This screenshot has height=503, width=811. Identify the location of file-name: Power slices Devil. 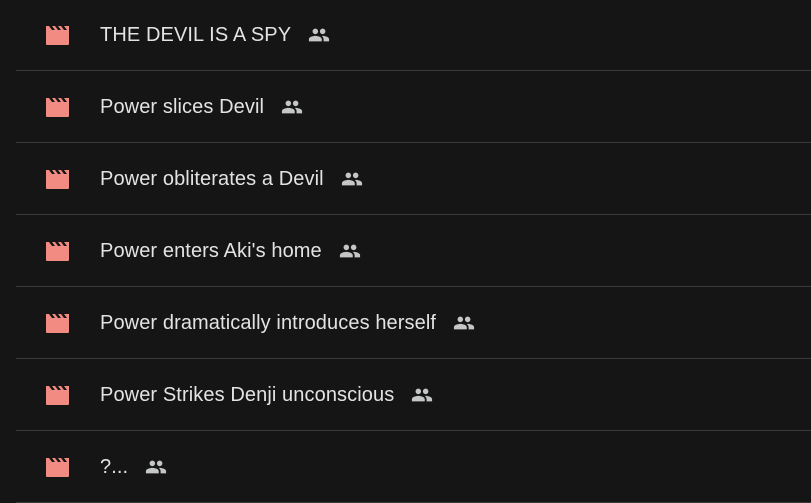
(182, 107).